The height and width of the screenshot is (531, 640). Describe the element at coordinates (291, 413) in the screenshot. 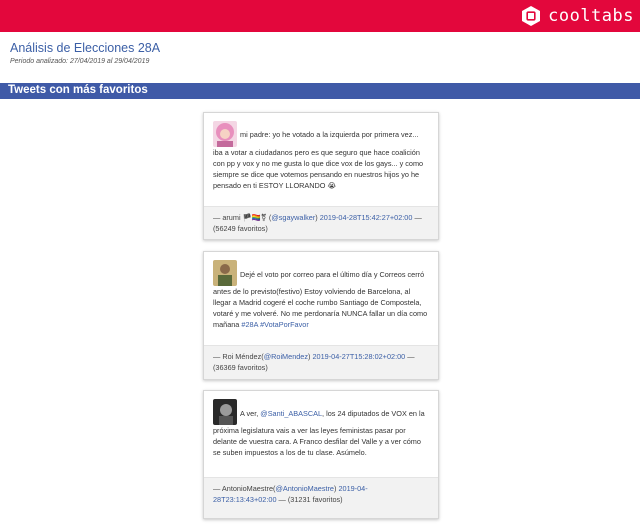

I see `mention-link: @Santi_ABASCAL` at that location.